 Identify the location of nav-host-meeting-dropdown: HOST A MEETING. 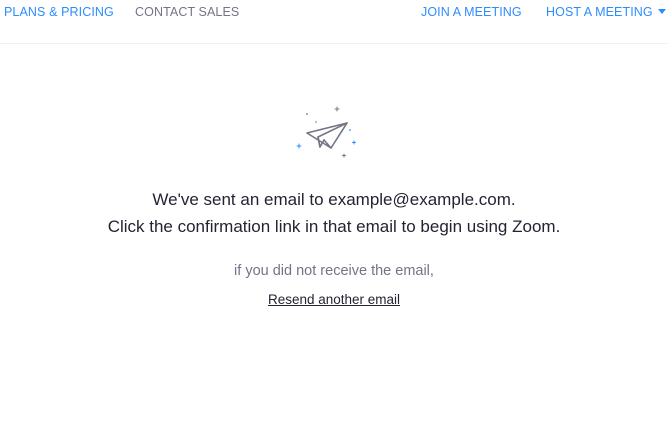
(606, 12).